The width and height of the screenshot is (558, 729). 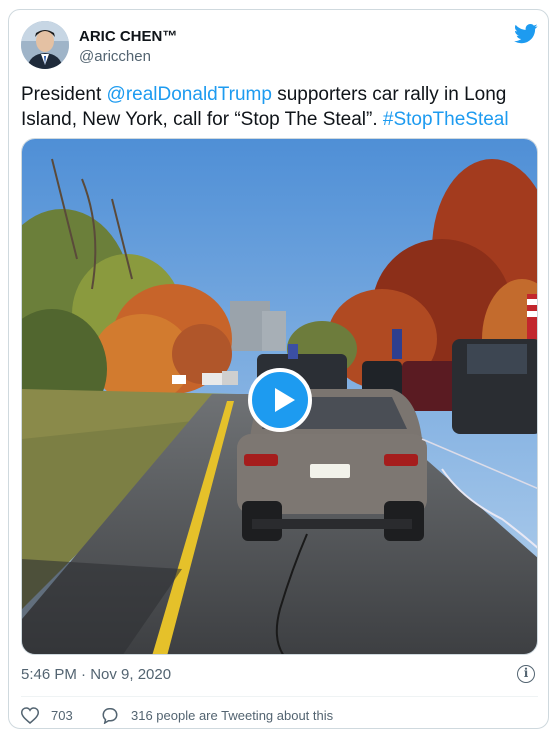 What do you see at coordinates (62, 715) in the screenshot?
I see `like-count: 703` at bounding box center [62, 715].